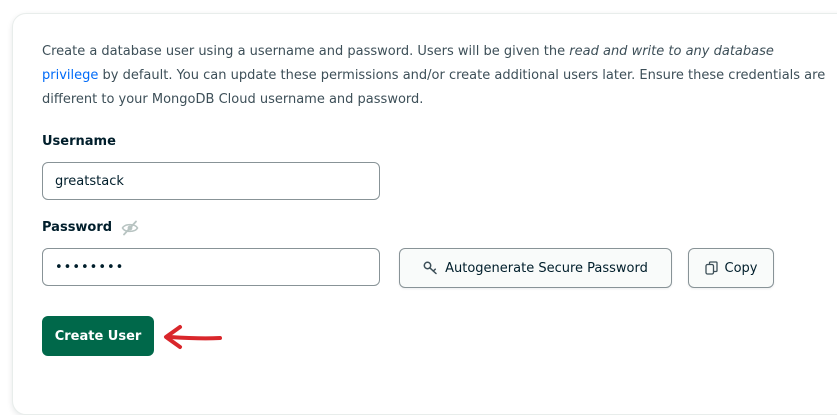 The image size is (837, 415). I want to click on username-value: greatstack, so click(89, 181).